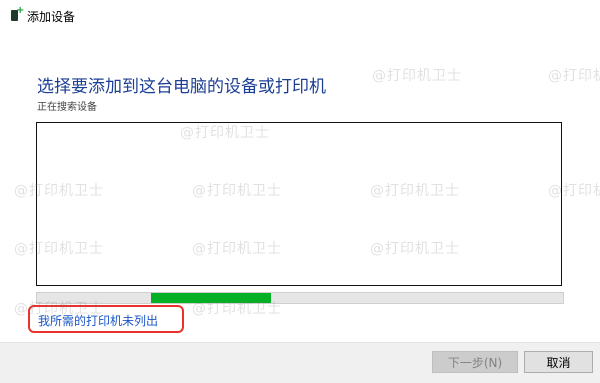  Describe the element at coordinates (51, 17) in the screenshot. I see `window-title: 添加设备` at that location.